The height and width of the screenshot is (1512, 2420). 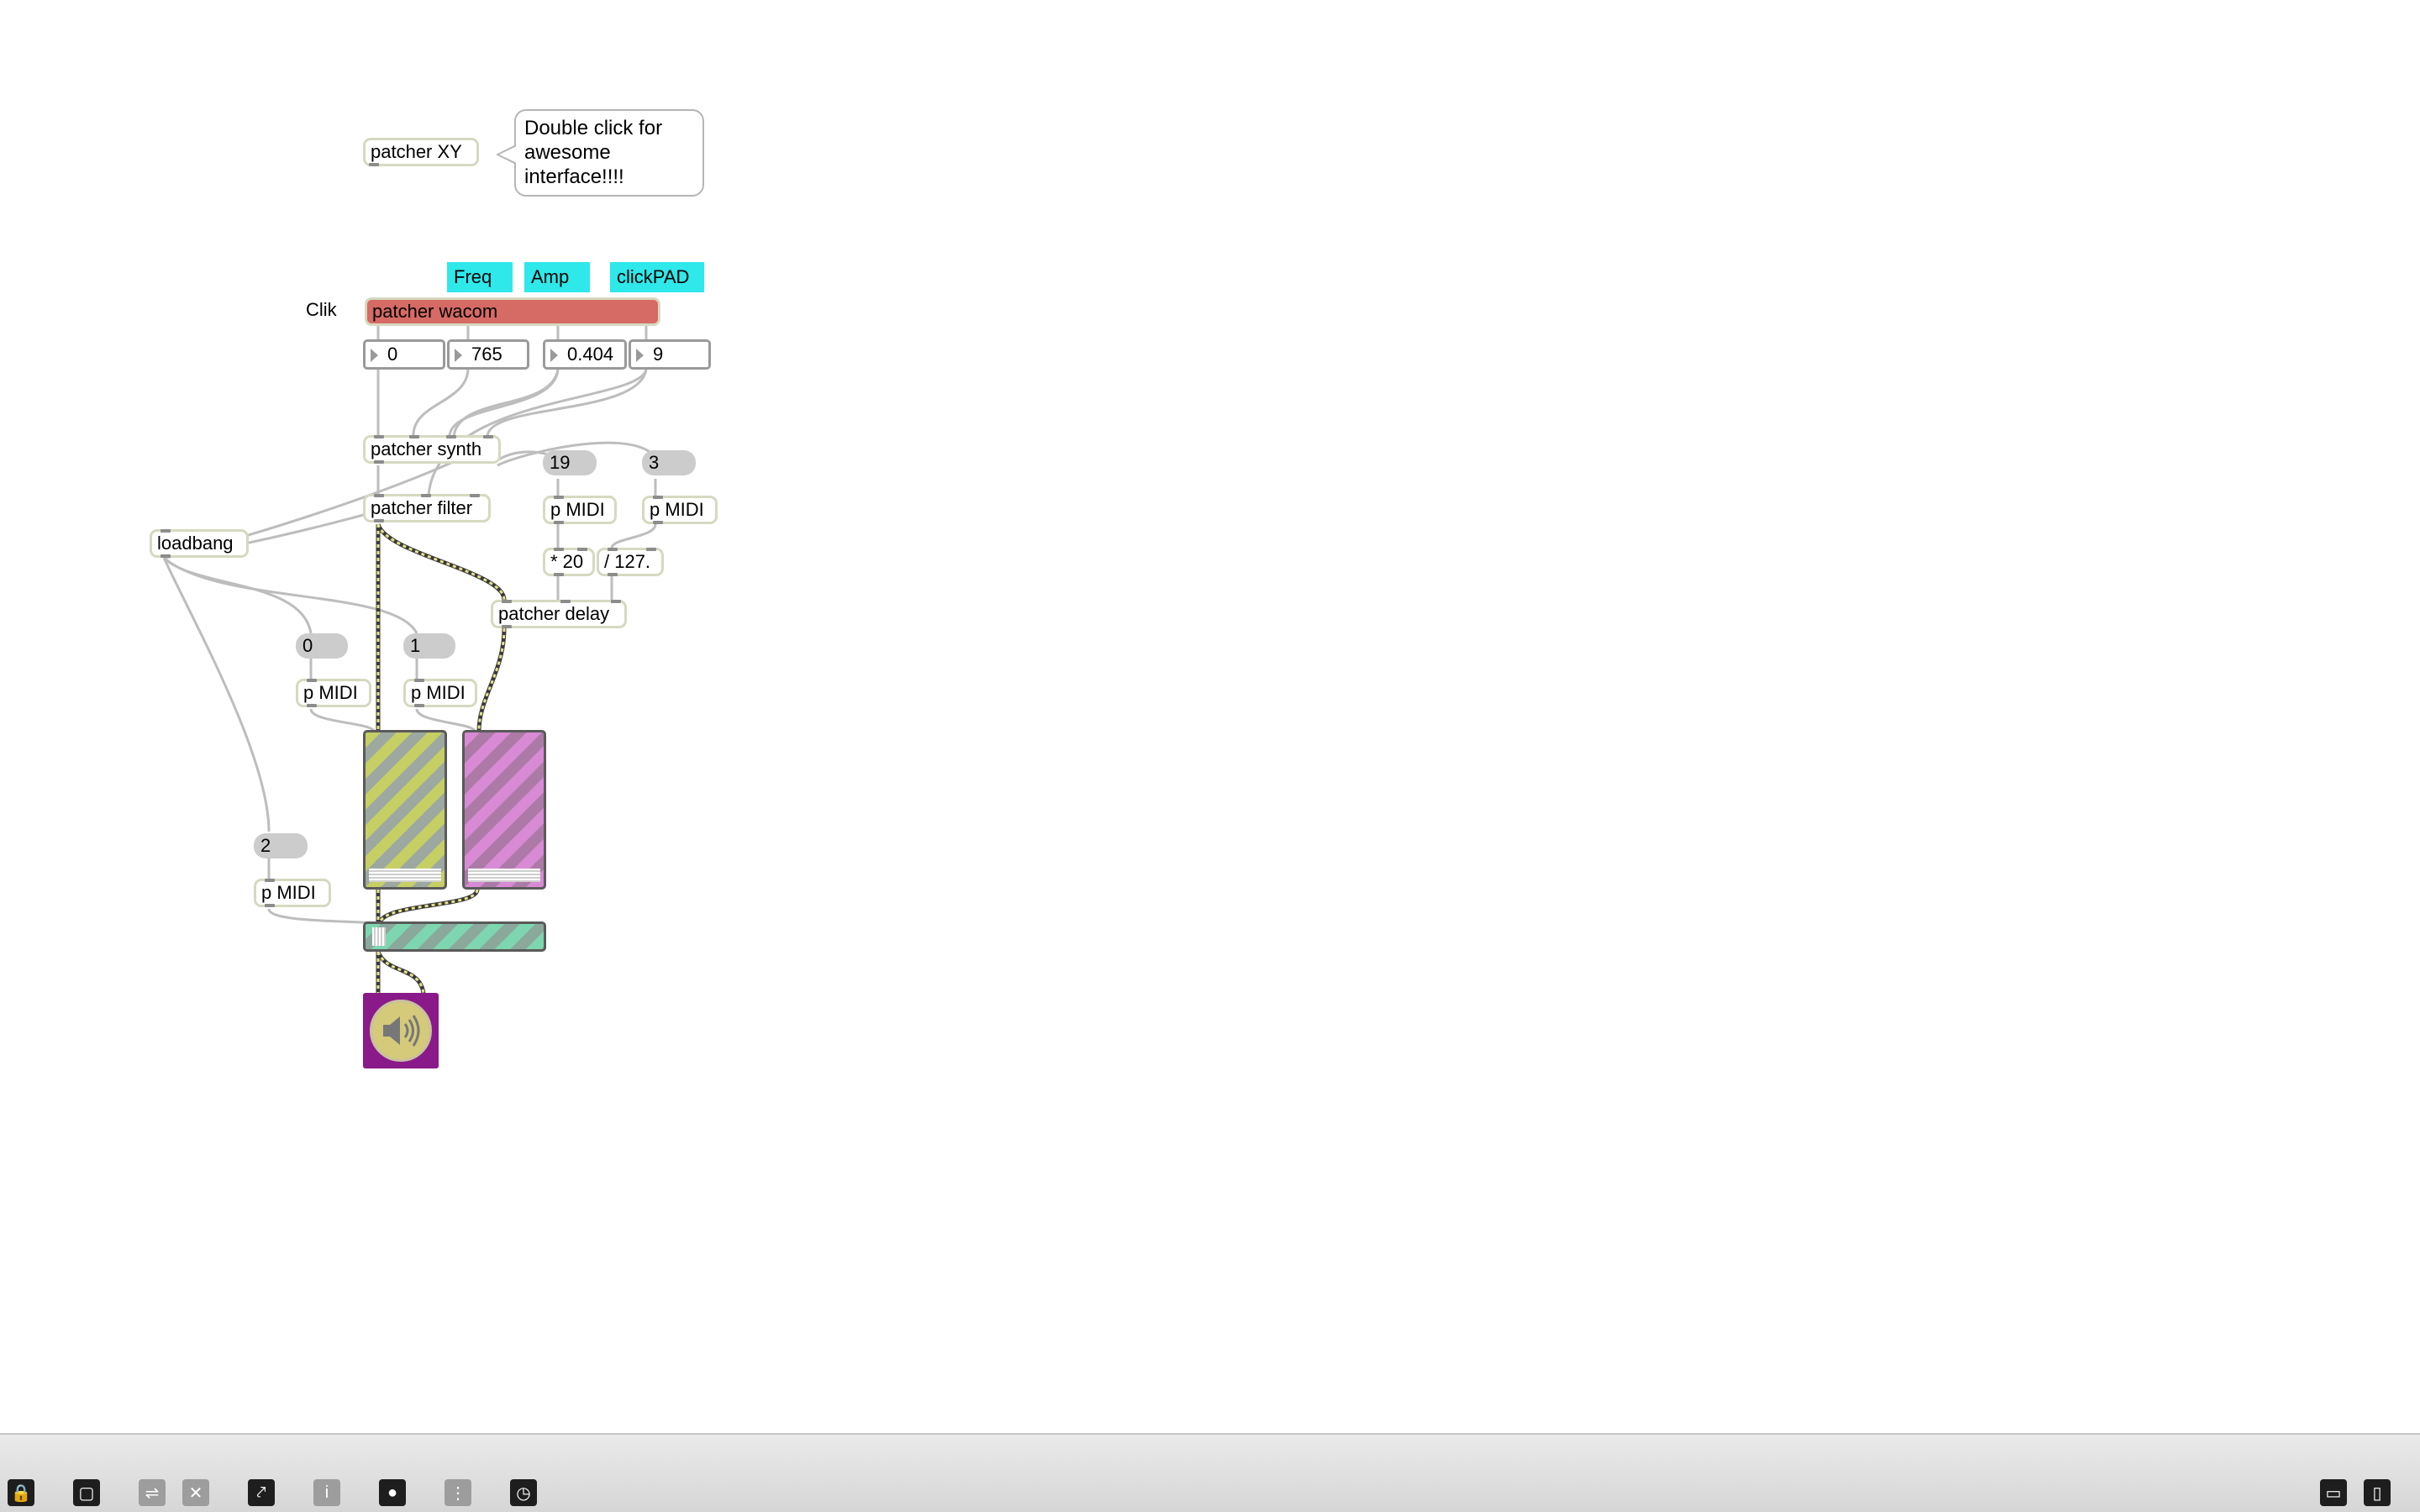 I want to click on divide-object: / 127., so click(x=630, y=562).